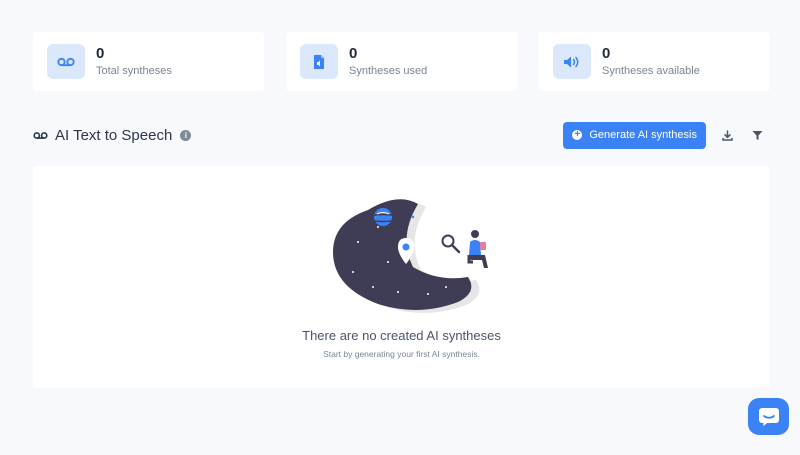 The height and width of the screenshot is (455, 800). What do you see at coordinates (651, 70) in the screenshot?
I see `stat-label: Syntheses available` at bounding box center [651, 70].